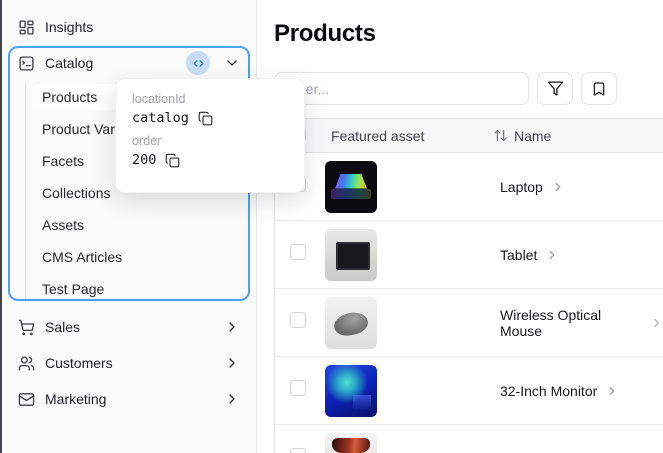 This screenshot has height=453, width=663. Describe the element at coordinates (578, 136) in the screenshot. I see `column-header-name: Name` at that location.